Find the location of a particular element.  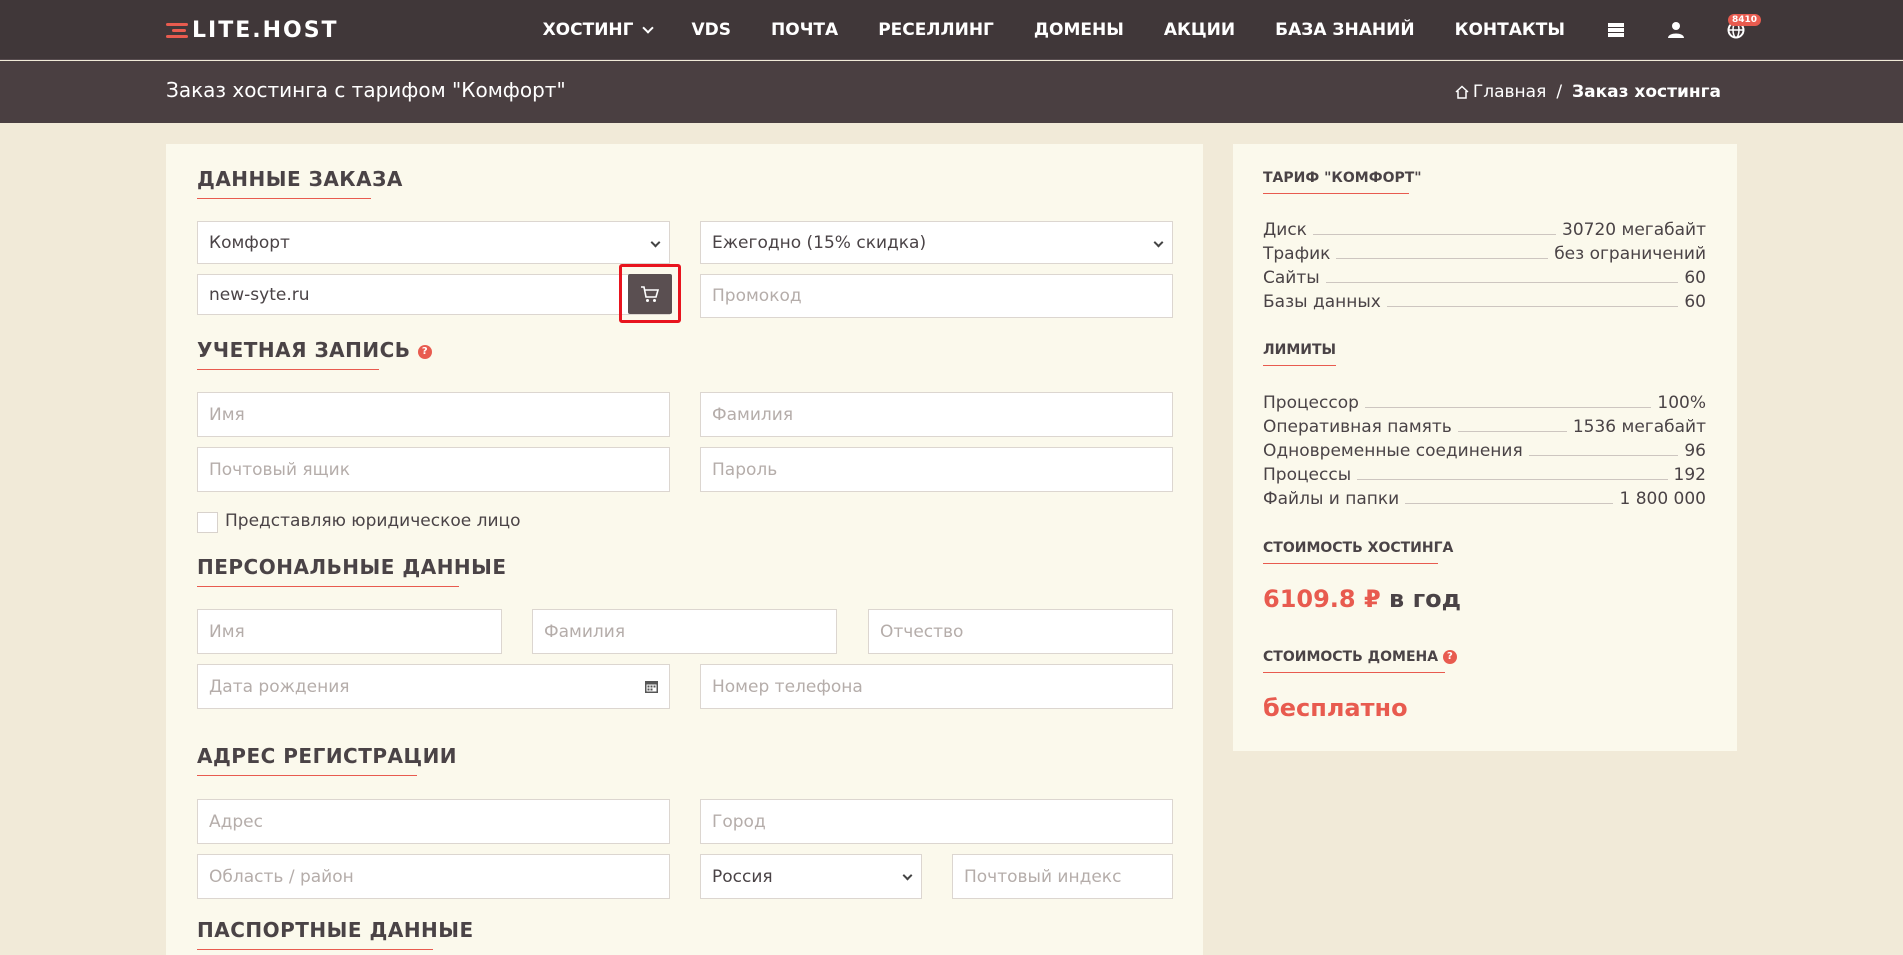

password-field: Пароль is located at coordinates (936, 469).